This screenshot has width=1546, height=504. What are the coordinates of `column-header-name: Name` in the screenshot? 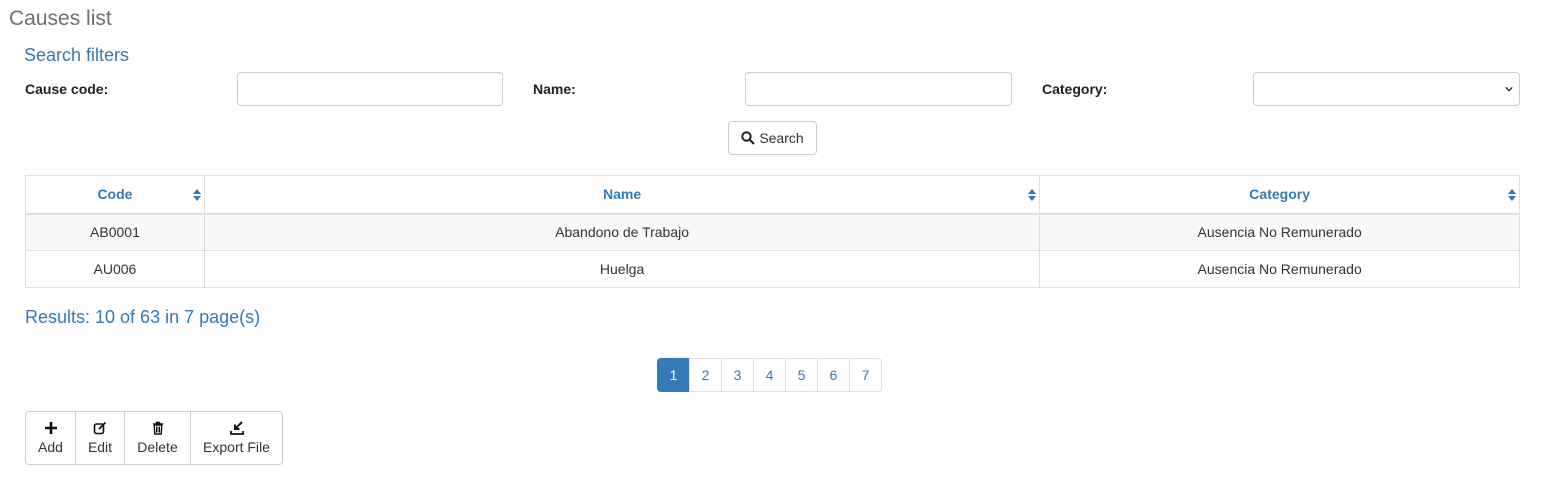 It's located at (622, 195).